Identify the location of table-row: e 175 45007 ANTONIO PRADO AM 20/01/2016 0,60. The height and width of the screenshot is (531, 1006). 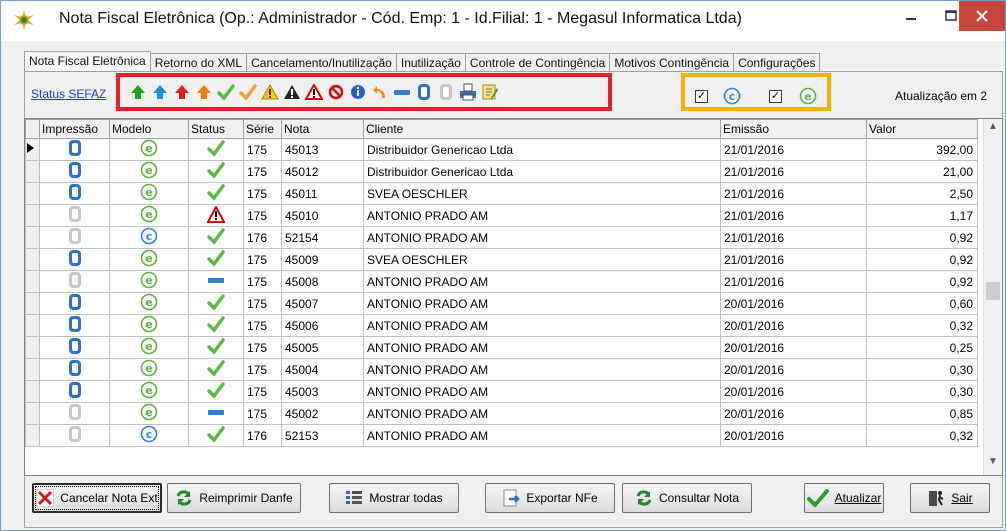
(501, 303).